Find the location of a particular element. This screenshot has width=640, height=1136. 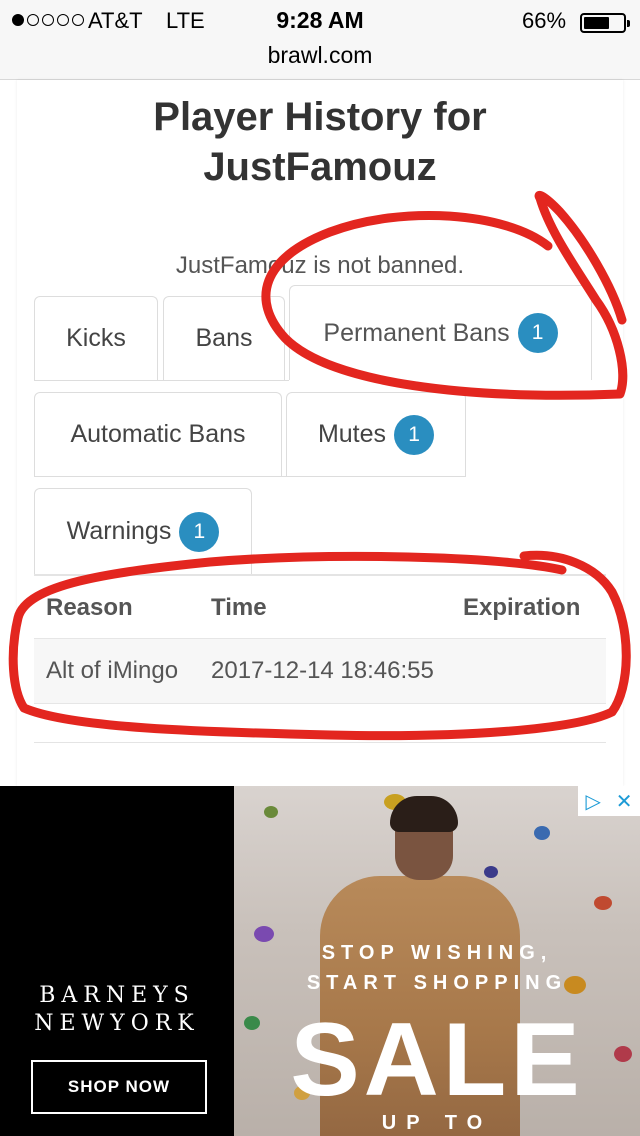

column-header-time: Time is located at coordinates (239, 607).